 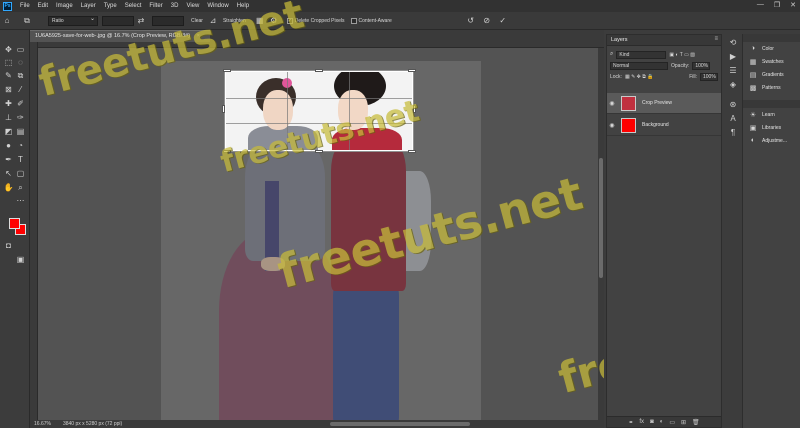 I want to click on scrollbar-thumb, so click(x=601, y=218).